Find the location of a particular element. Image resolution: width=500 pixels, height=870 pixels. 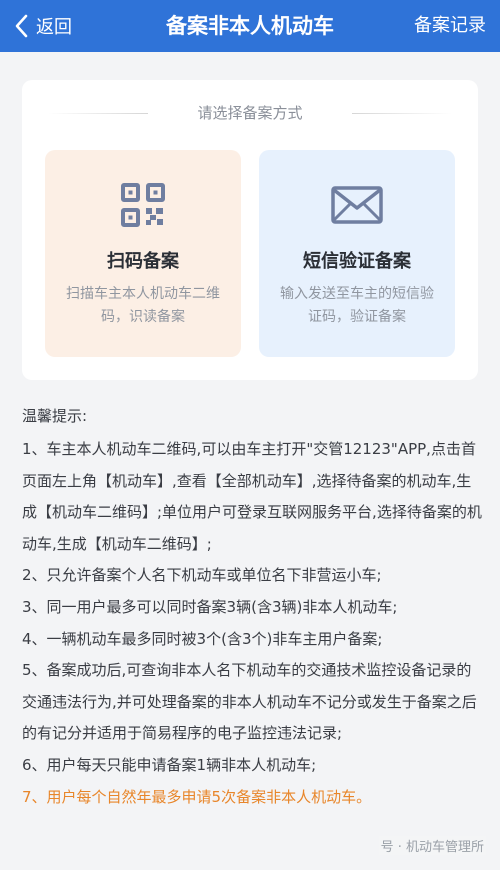

tip-item: 2、只允许备案个人名下机动车或单位名下非营运小车; is located at coordinates (202, 575).